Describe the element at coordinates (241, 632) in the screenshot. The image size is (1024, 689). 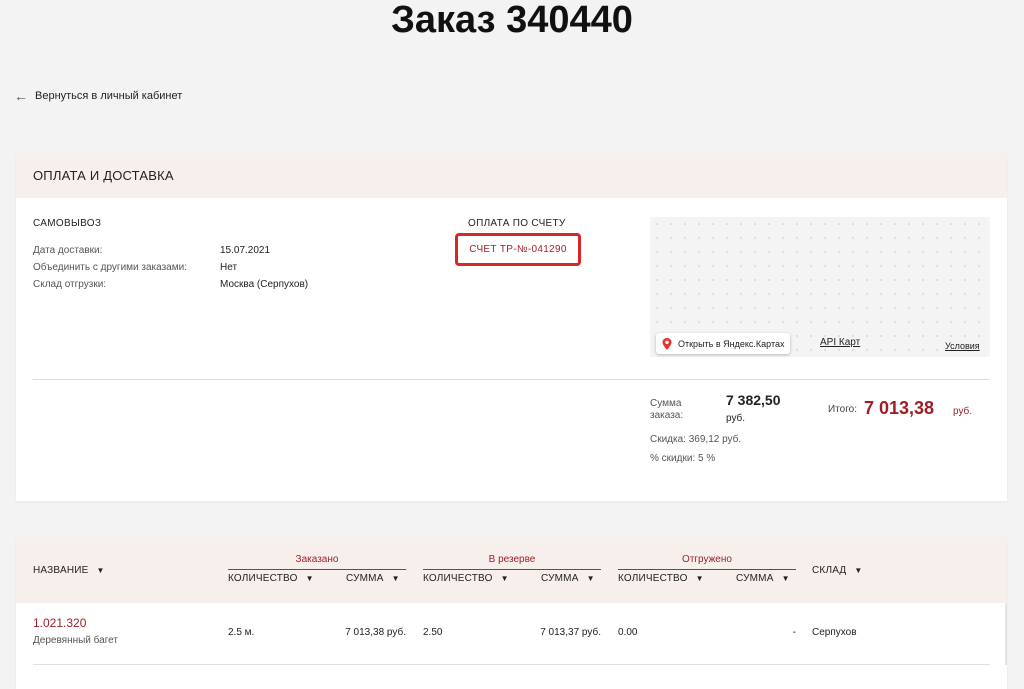
I see `ordered-qty-cell: 2.5 м.` at that location.